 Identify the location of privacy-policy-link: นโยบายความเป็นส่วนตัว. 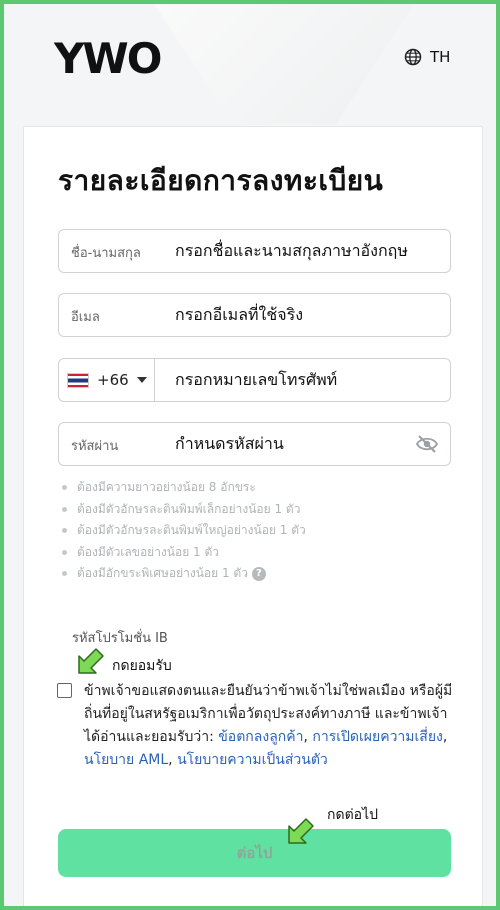
(252, 760).